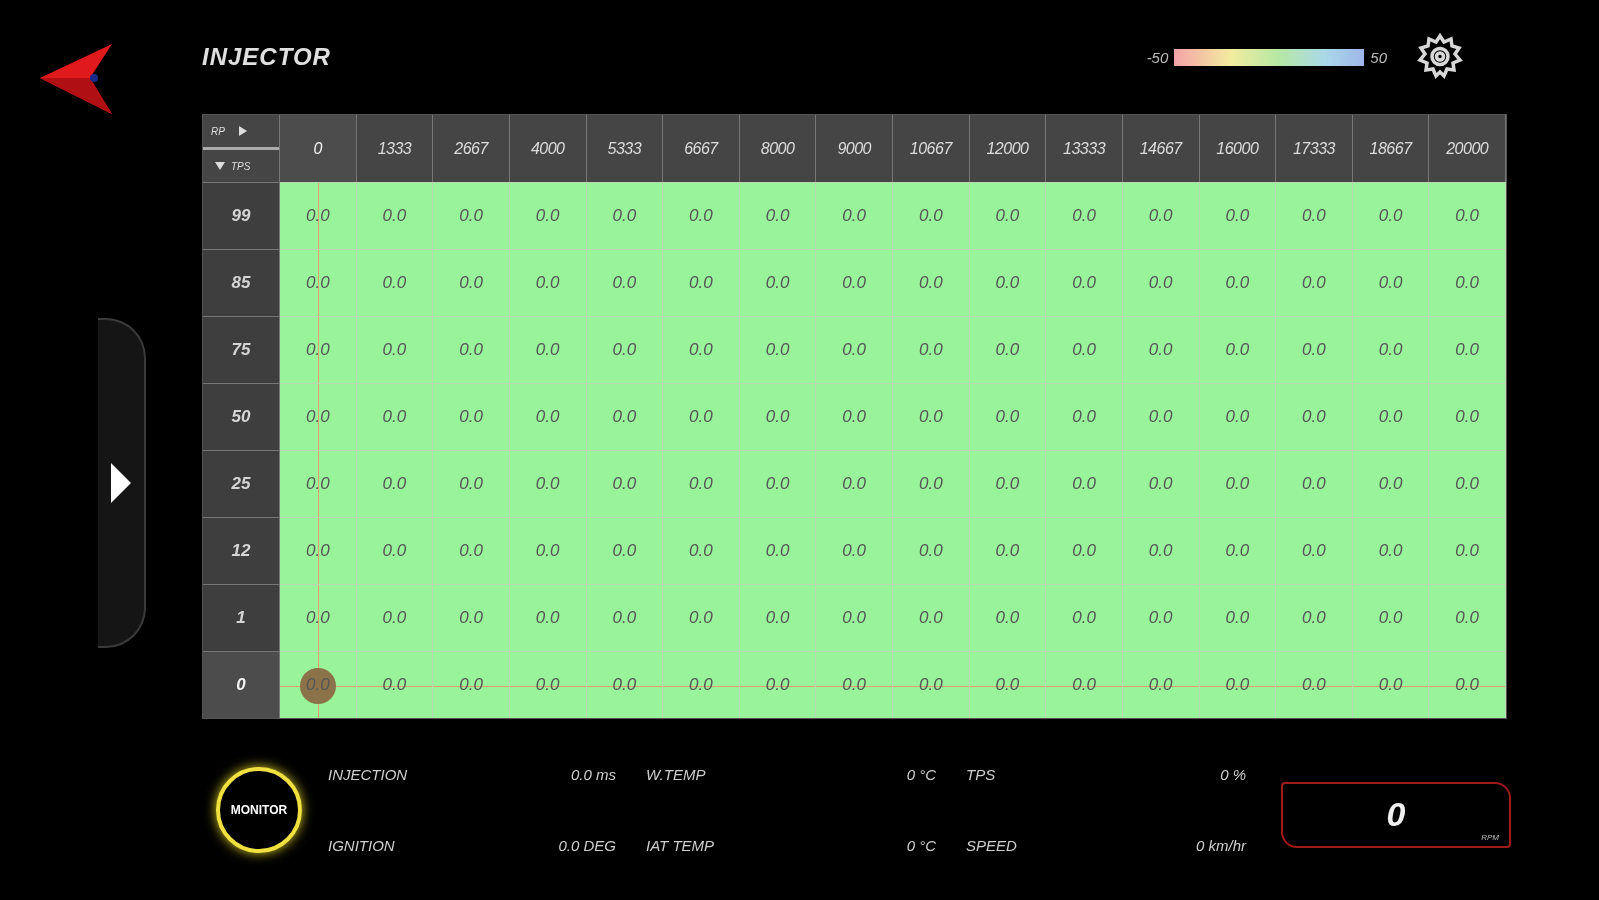 The image size is (1599, 900). Describe the element at coordinates (122, 483) in the screenshot. I see `side-panel-tab` at that location.